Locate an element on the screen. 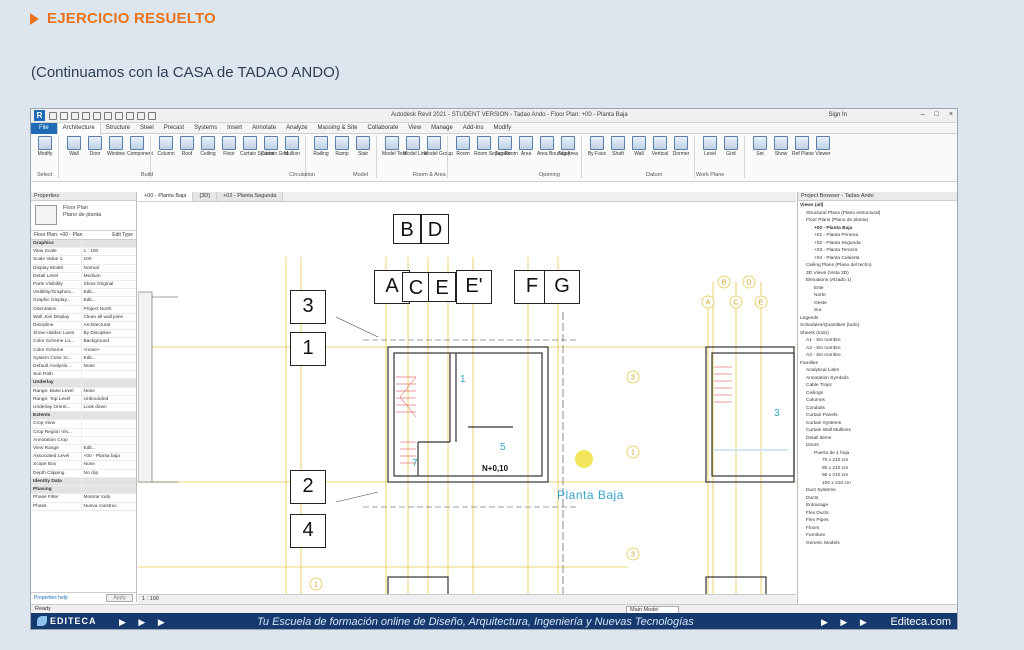  property-row: Color Scheme <none> is located at coordinates (83, 350).